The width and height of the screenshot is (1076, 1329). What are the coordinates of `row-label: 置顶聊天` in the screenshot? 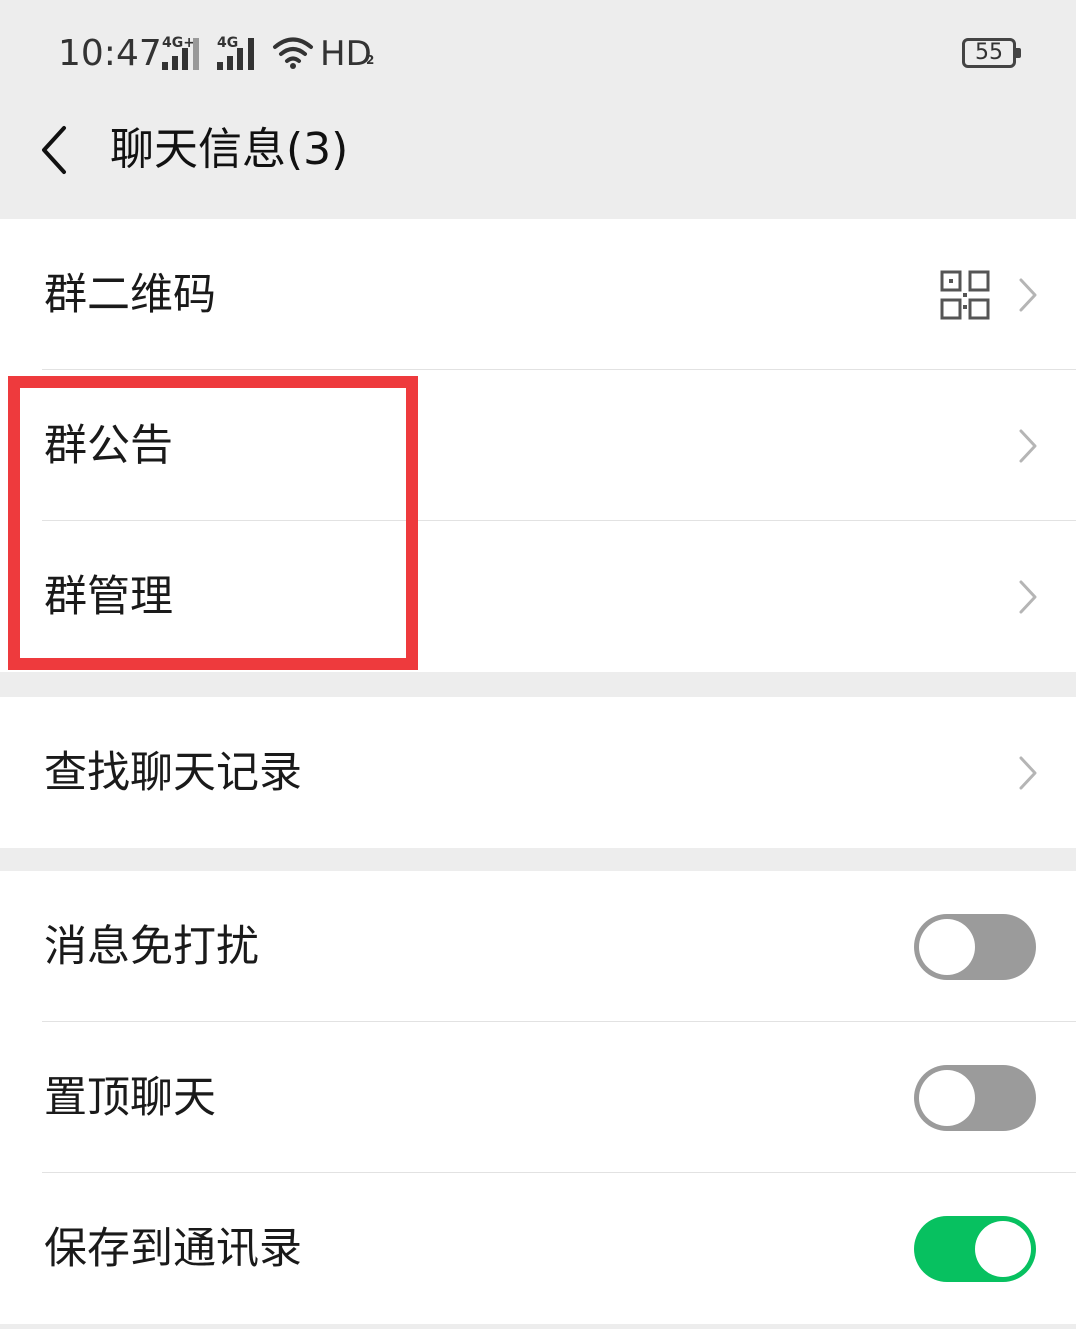 It's located at (130, 1097).